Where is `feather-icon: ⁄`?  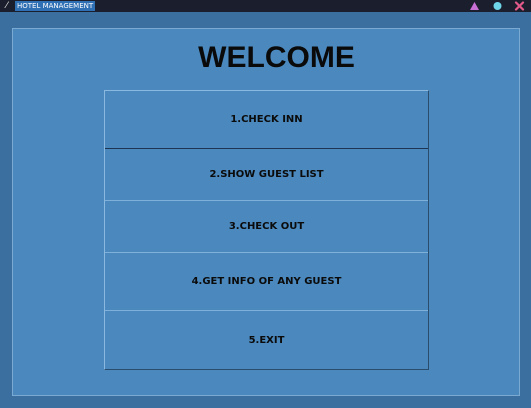 feather-icon: ⁄ is located at coordinates (7, 6).